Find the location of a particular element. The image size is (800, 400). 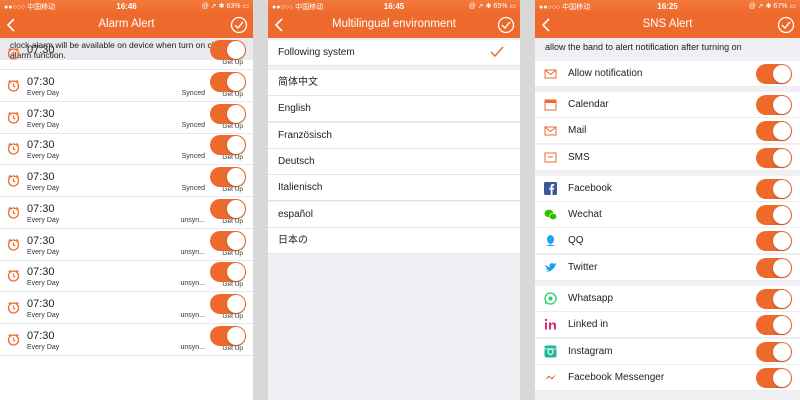

language-option: Italienisch is located at coordinates (394, 188).